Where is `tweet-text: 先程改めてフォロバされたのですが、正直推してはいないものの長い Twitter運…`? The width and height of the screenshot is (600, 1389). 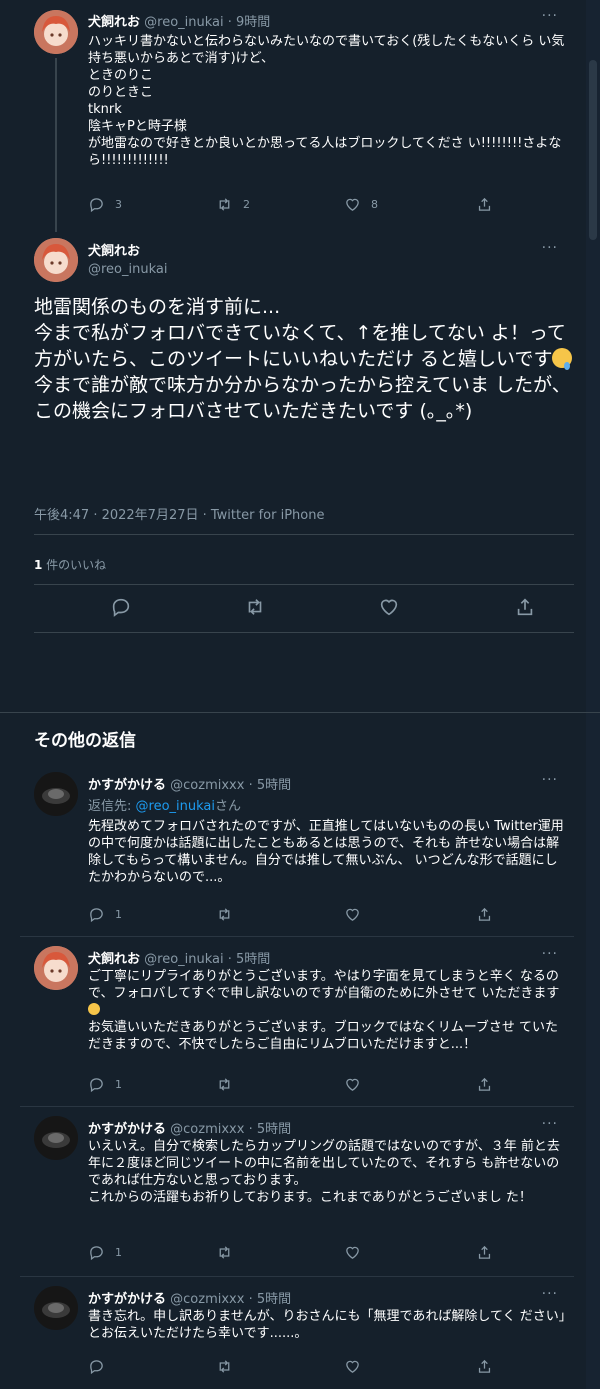 tweet-text: 先程改めてフォロバされたのですが、正直推してはいないものの長い Twitter運… is located at coordinates (326, 852).